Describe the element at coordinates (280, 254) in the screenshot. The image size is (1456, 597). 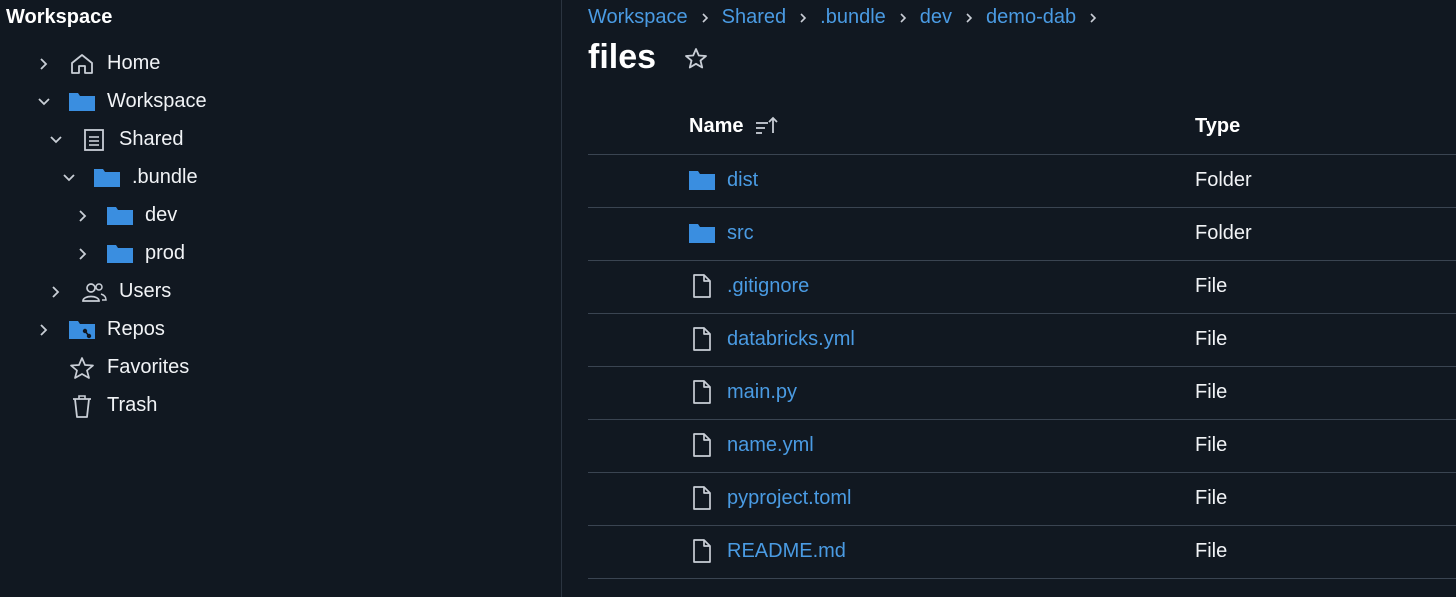
I see `sidebar-item-prod: prod` at that location.